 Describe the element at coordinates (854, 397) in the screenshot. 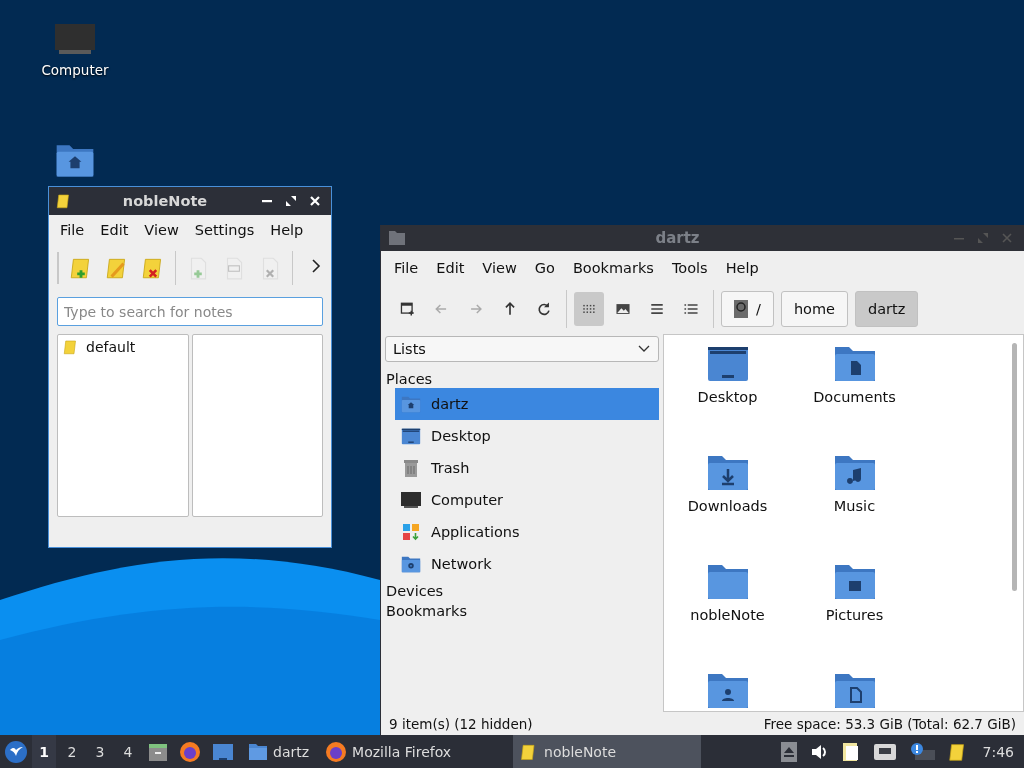

I see `file-name: Documents` at that location.